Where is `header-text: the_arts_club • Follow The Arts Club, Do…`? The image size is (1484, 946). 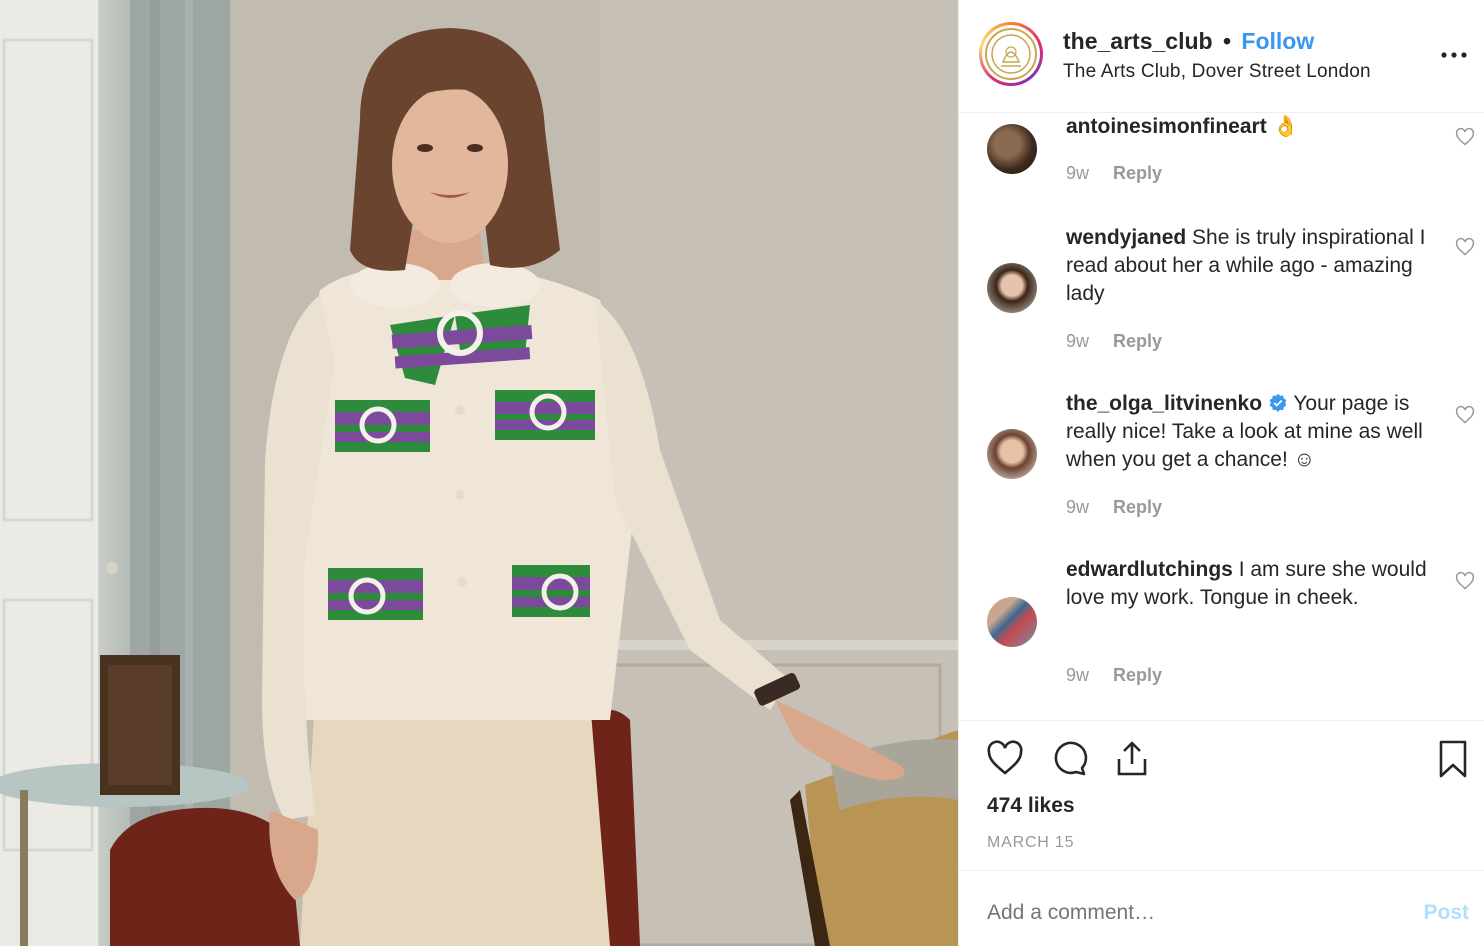 header-text: the_arts_club • Follow The Arts Club, Do… is located at coordinates (1217, 55).